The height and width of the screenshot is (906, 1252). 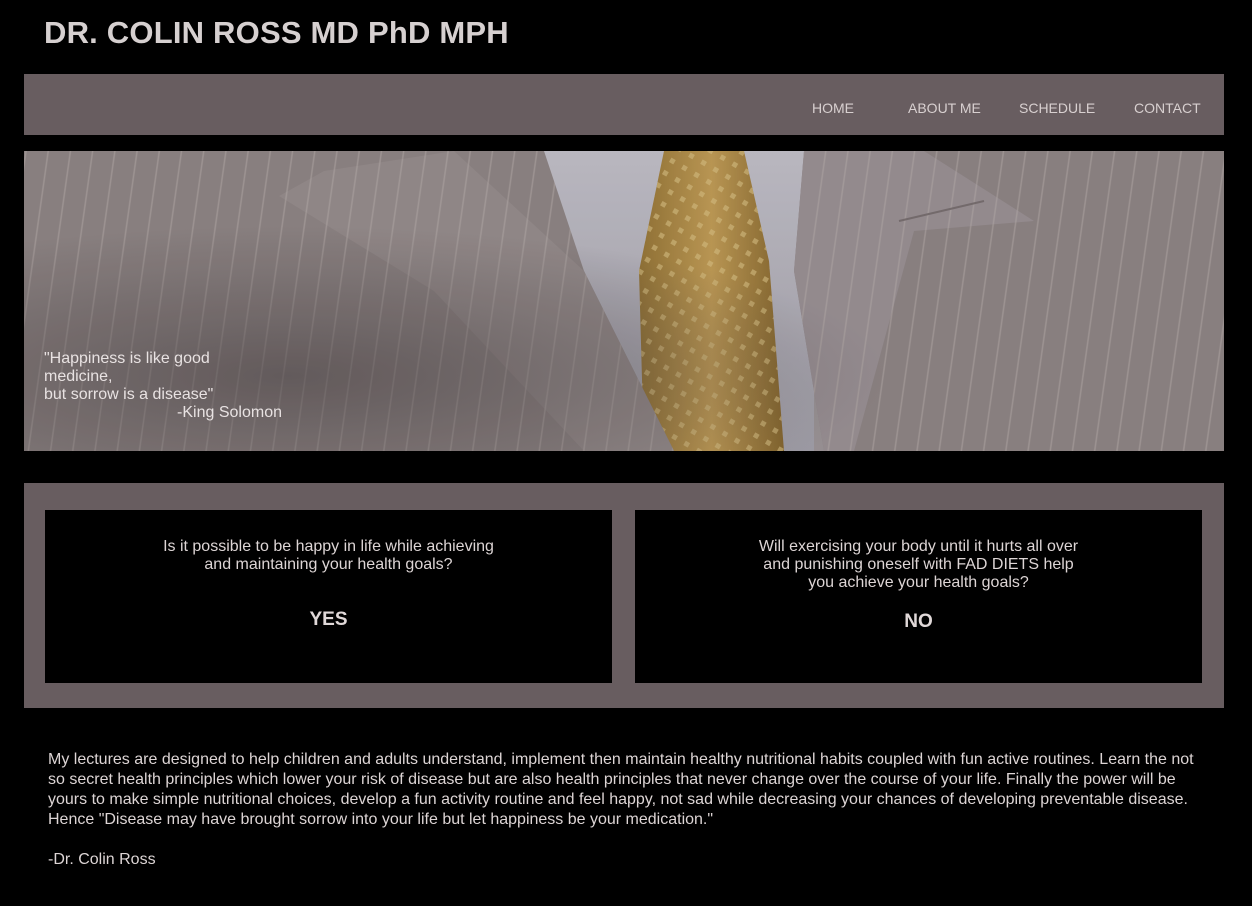 I want to click on nav-about-link: ABOUT ME, so click(x=944, y=108).